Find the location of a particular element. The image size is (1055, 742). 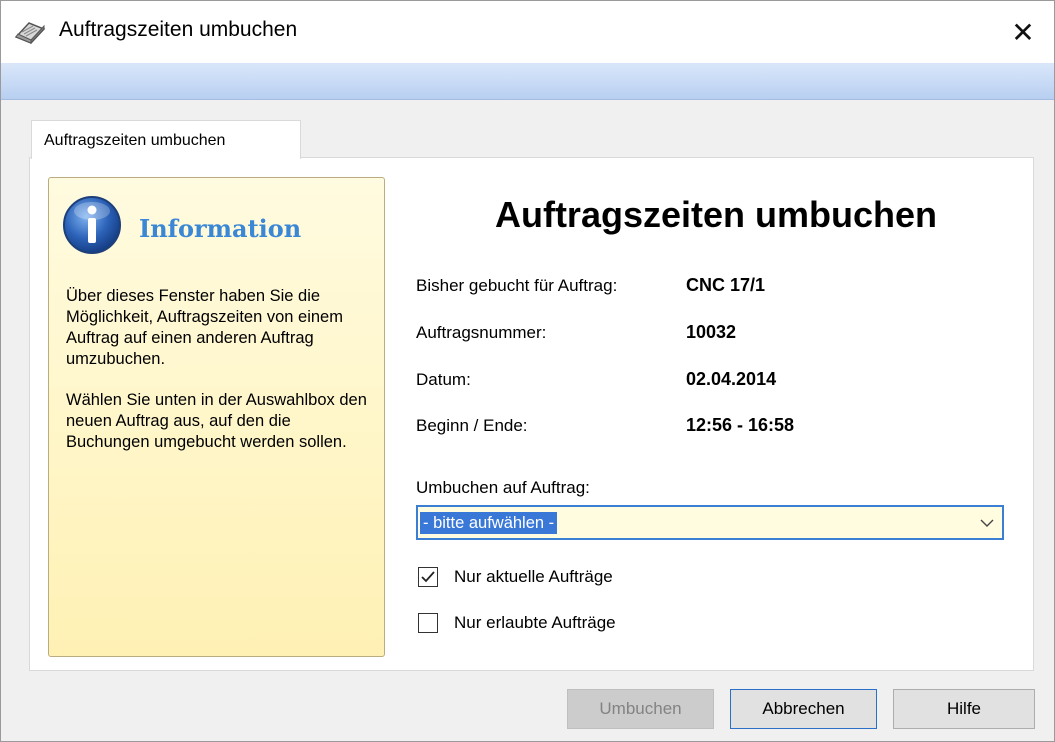

info-icon is located at coordinates (92, 225).